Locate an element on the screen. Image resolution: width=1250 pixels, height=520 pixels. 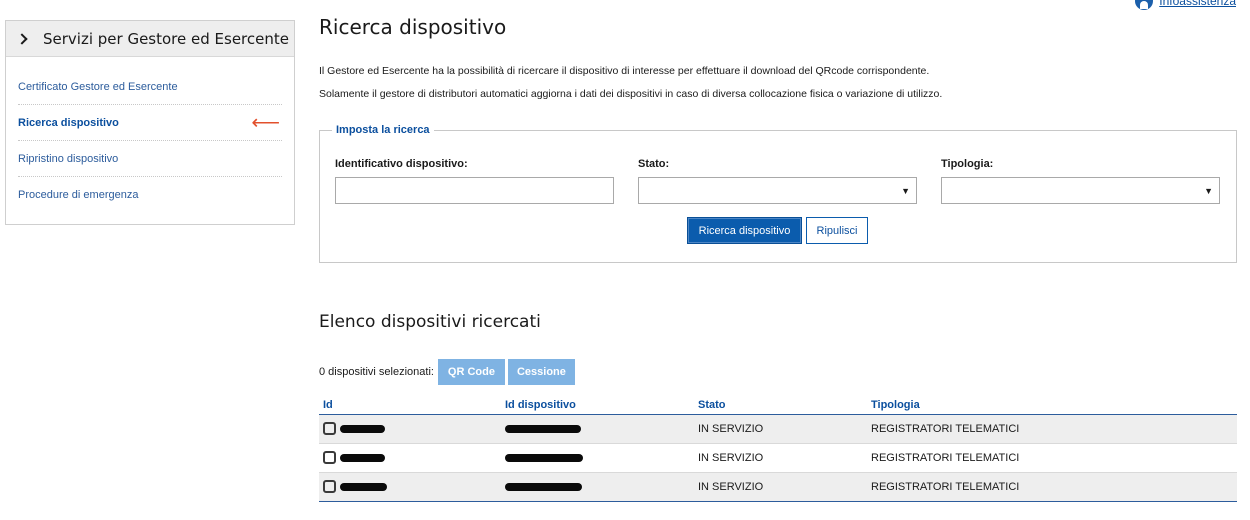
selected-count: 0 dispositivi selezionati: is located at coordinates (376, 372).